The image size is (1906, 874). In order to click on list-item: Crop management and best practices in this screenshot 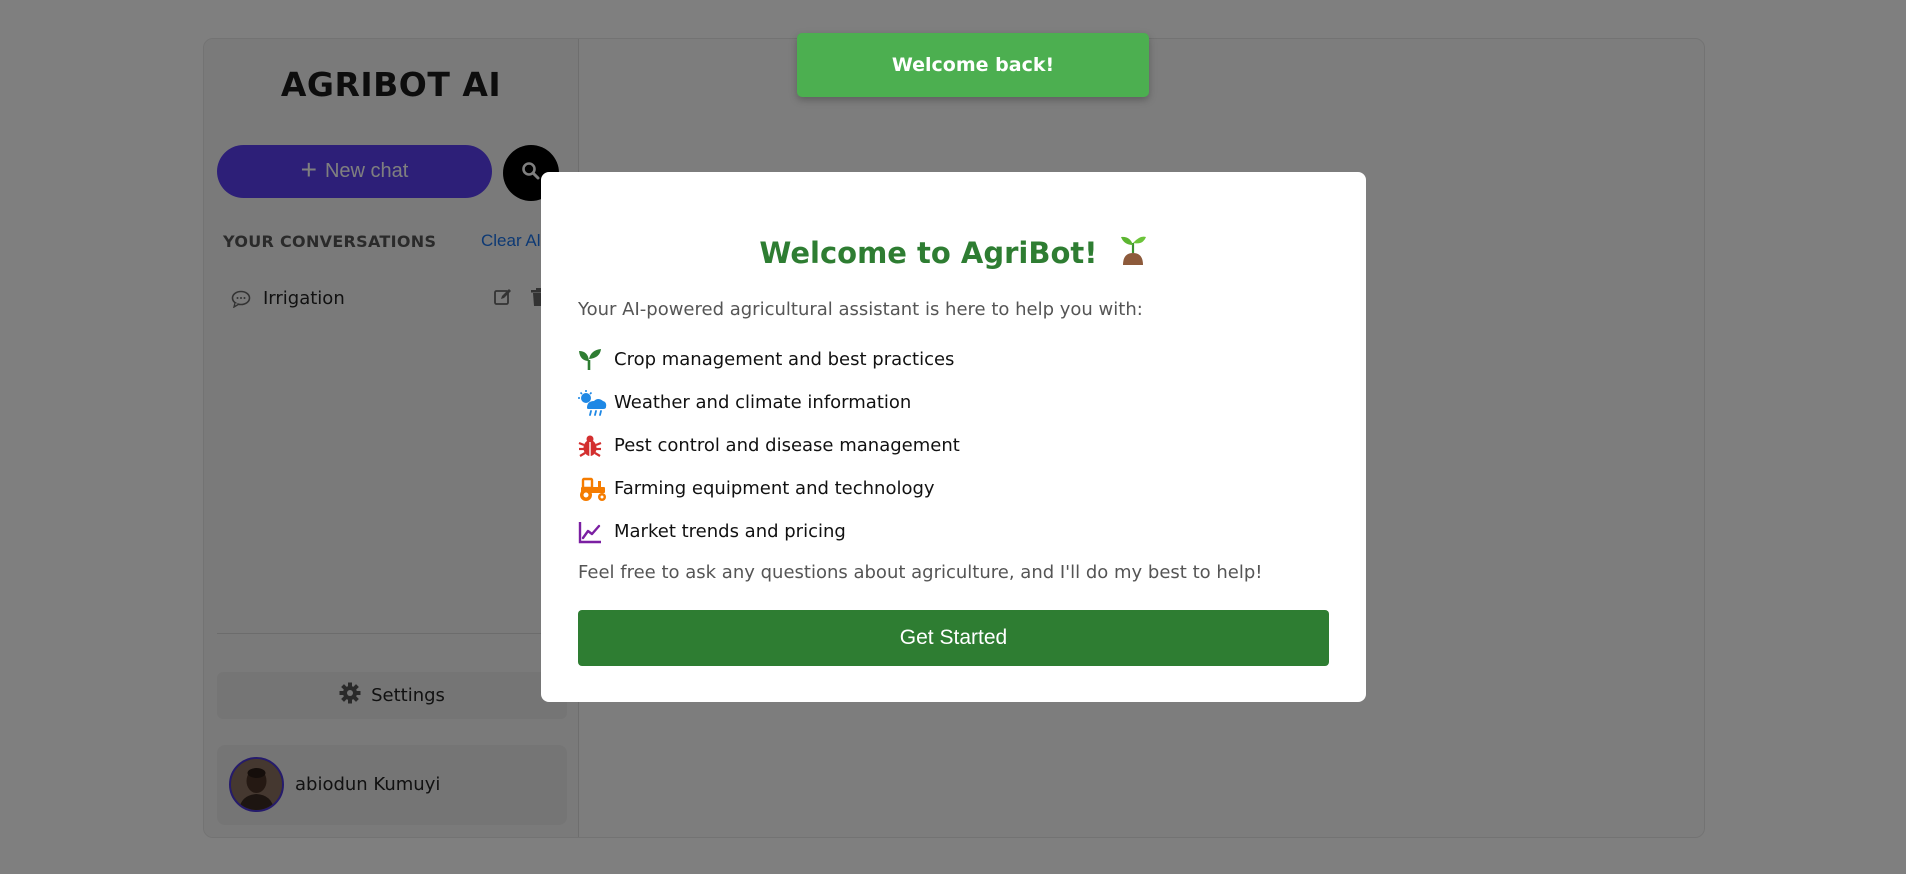, I will do `click(769, 359)`.